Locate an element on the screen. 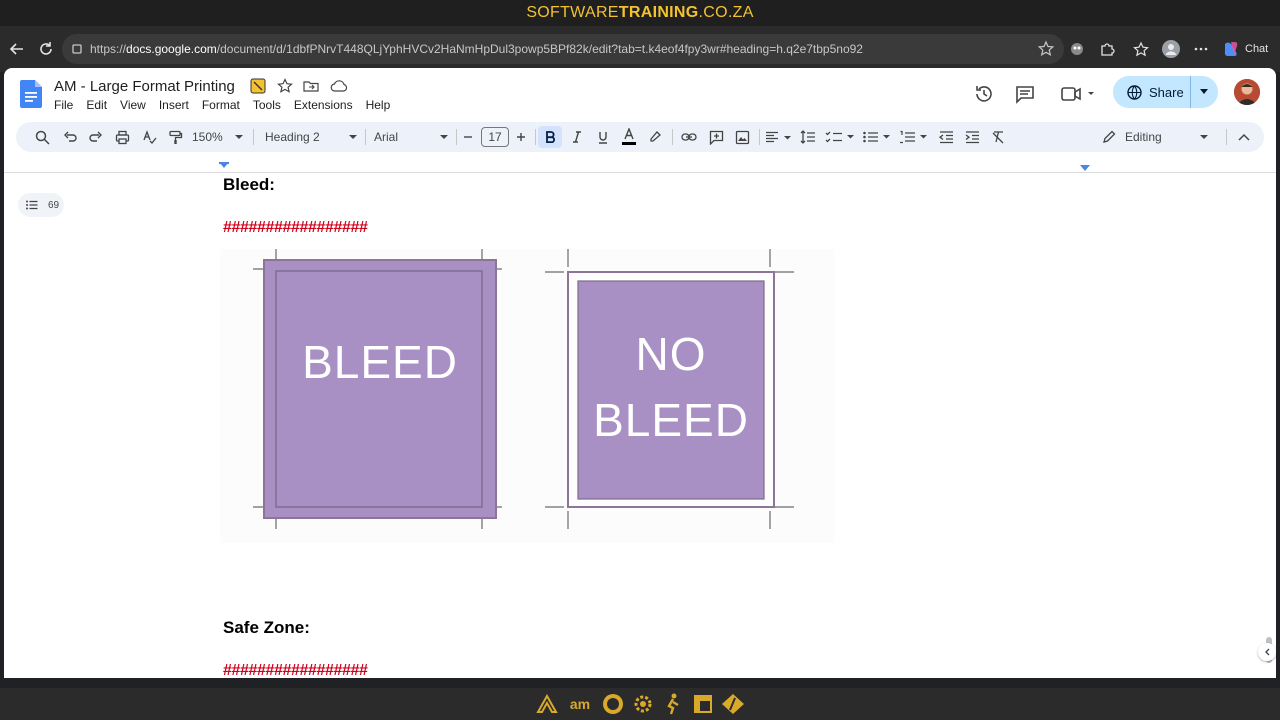  gear-logo-icon is located at coordinates (643, 704).